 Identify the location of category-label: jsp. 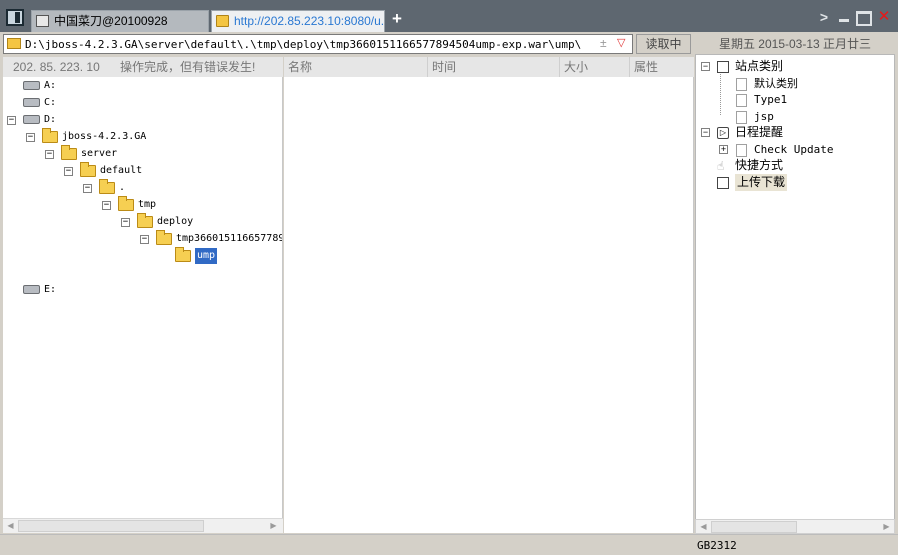
(764, 116).